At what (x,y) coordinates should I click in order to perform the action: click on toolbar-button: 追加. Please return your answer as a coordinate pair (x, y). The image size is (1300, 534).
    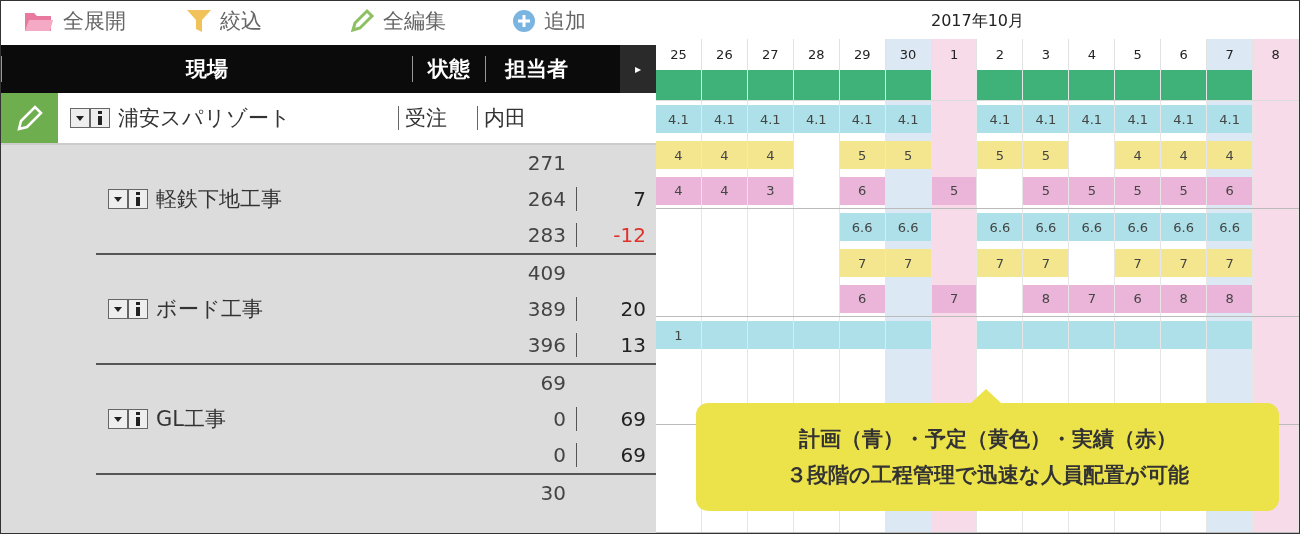
    Looking at the image, I should click on (571, 21).